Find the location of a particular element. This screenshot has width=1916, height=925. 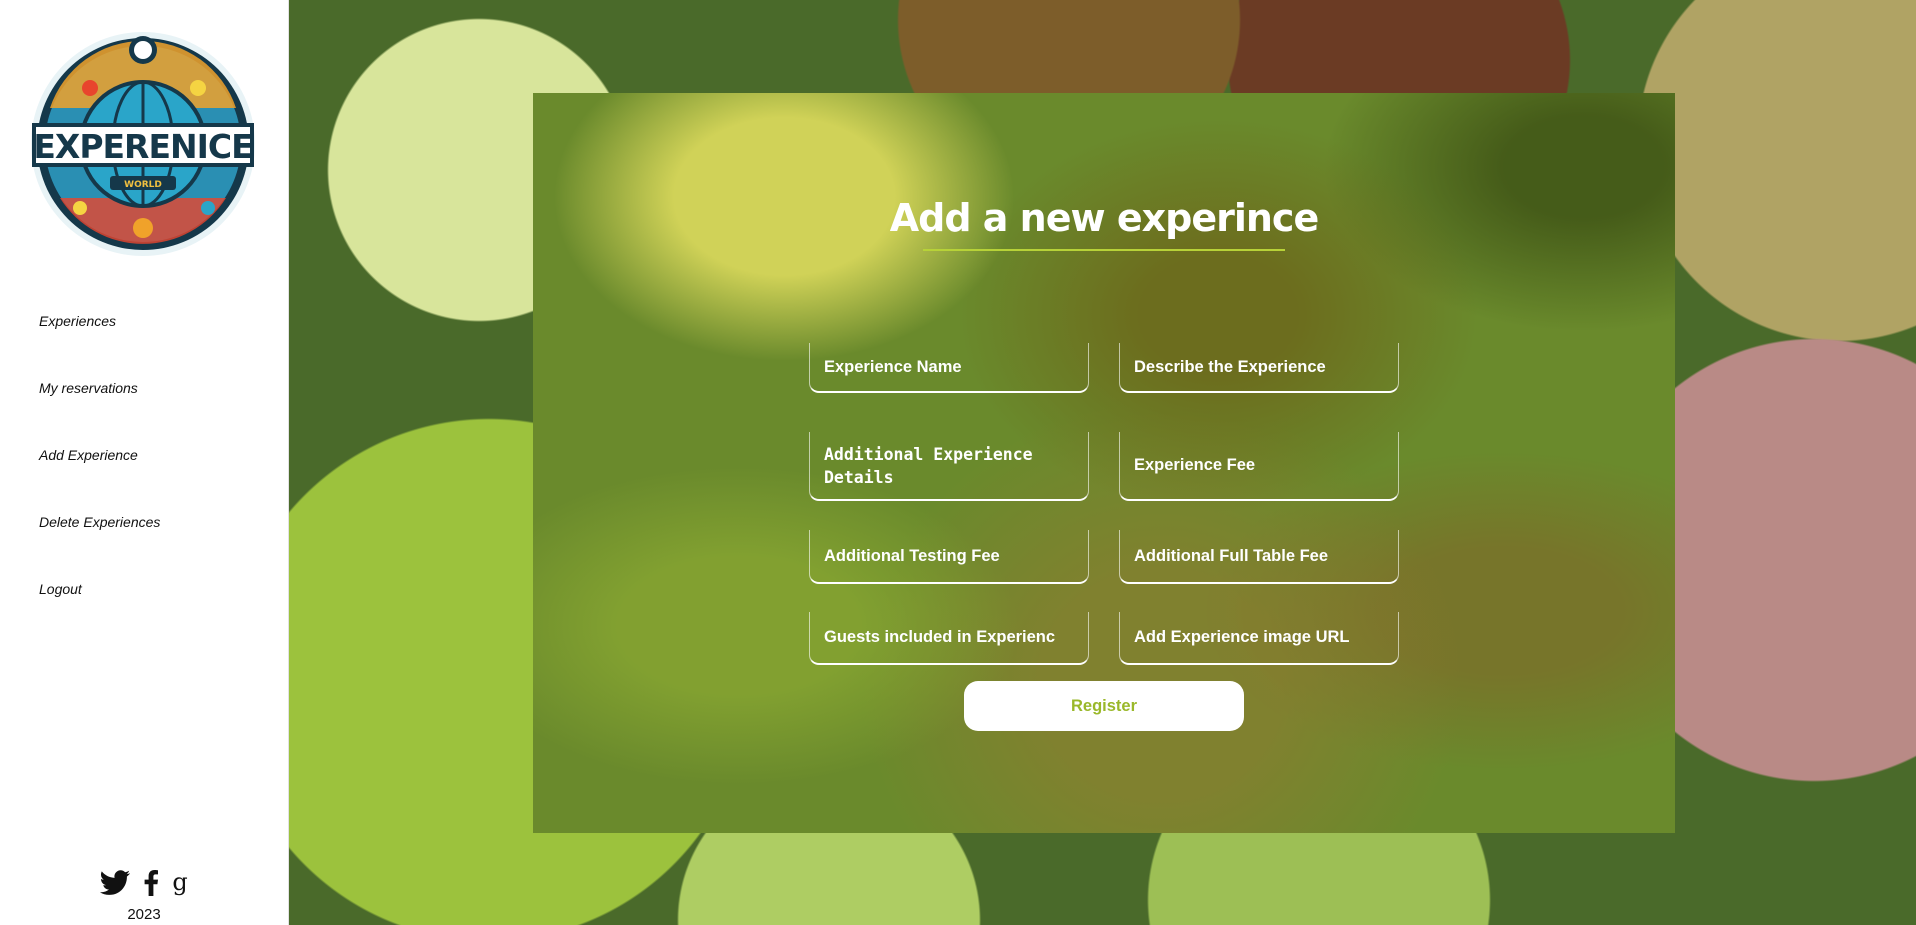

svg-text: WORLD is located at coordinates (143, 185).